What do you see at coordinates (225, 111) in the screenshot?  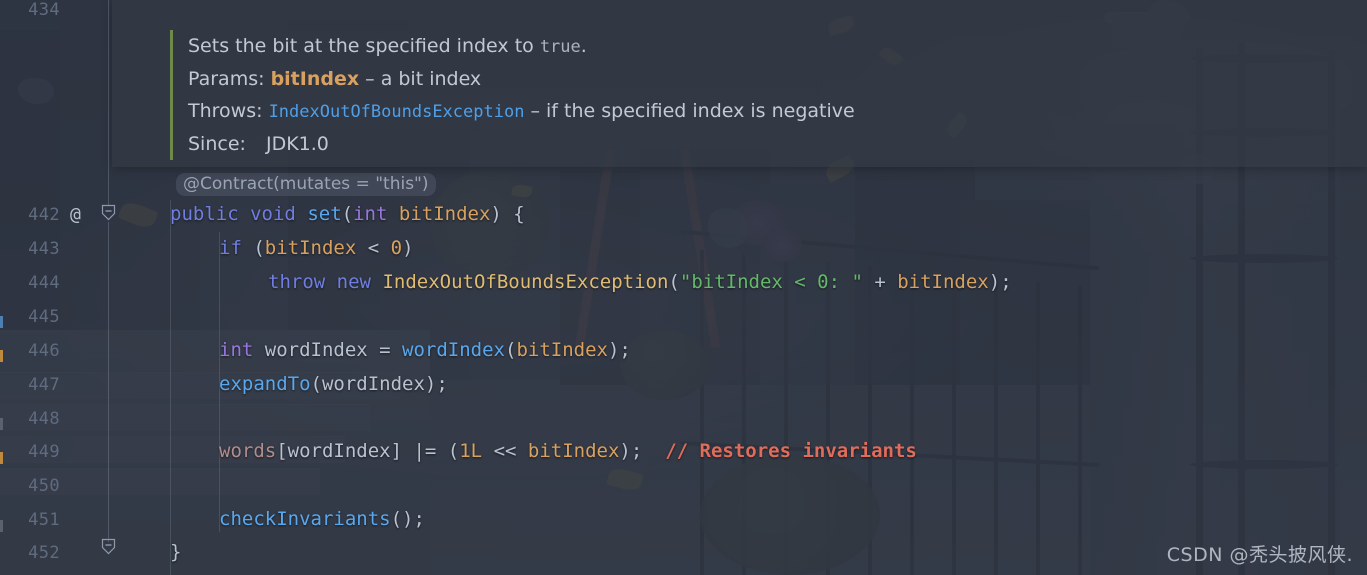 I see `doc-throws-label: Throws:` at bounding box center [225, 111].